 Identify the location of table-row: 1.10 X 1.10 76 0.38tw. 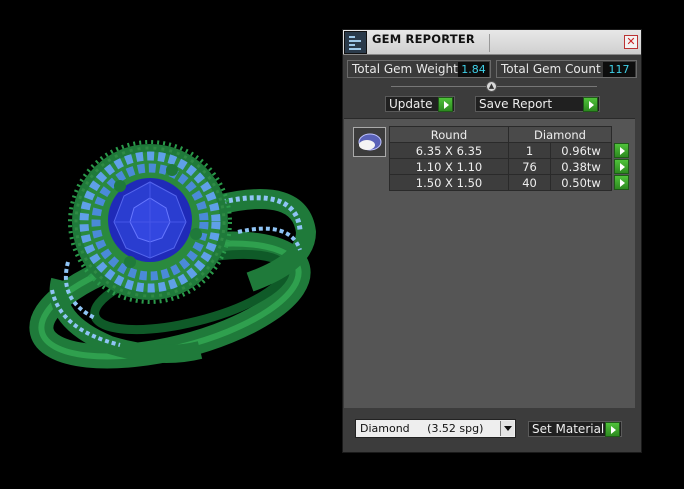
(509, 166).